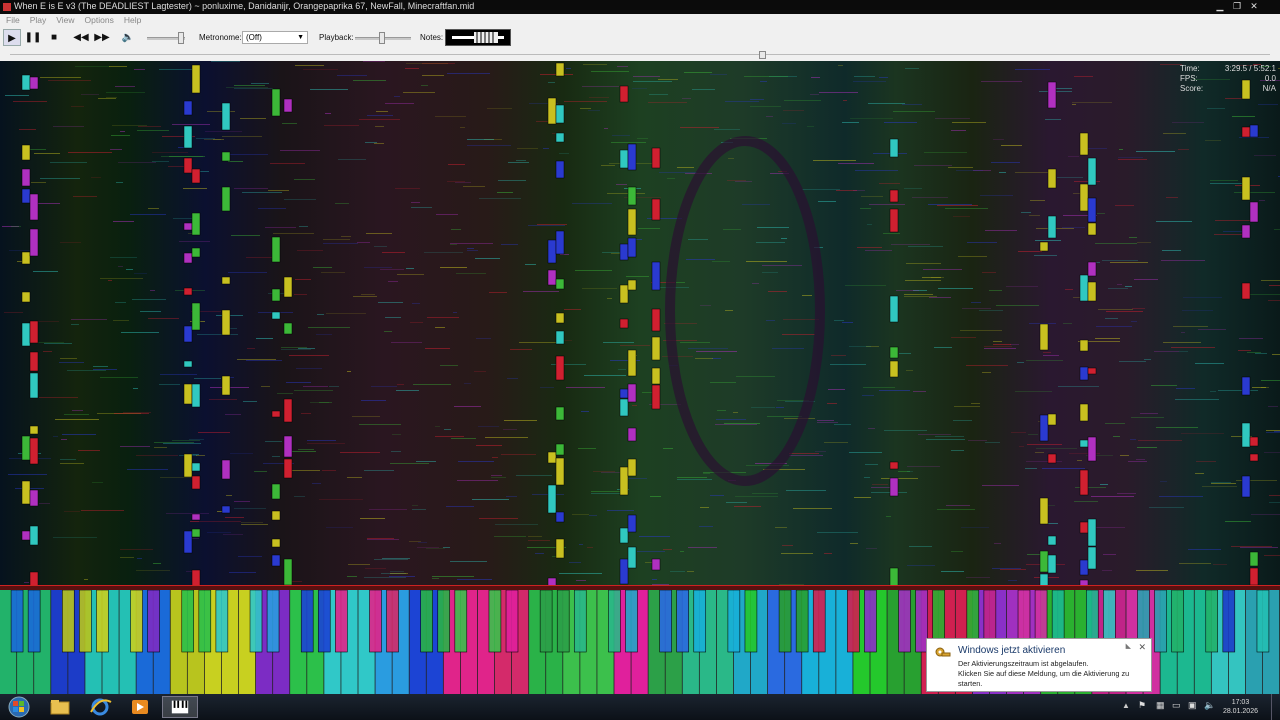 The width and height of the screenshot is (1280, 720). What do you see at coordinates (19, 707) in the screenshot?
I see `start-orb-icon` at bounding box center [19, 707].